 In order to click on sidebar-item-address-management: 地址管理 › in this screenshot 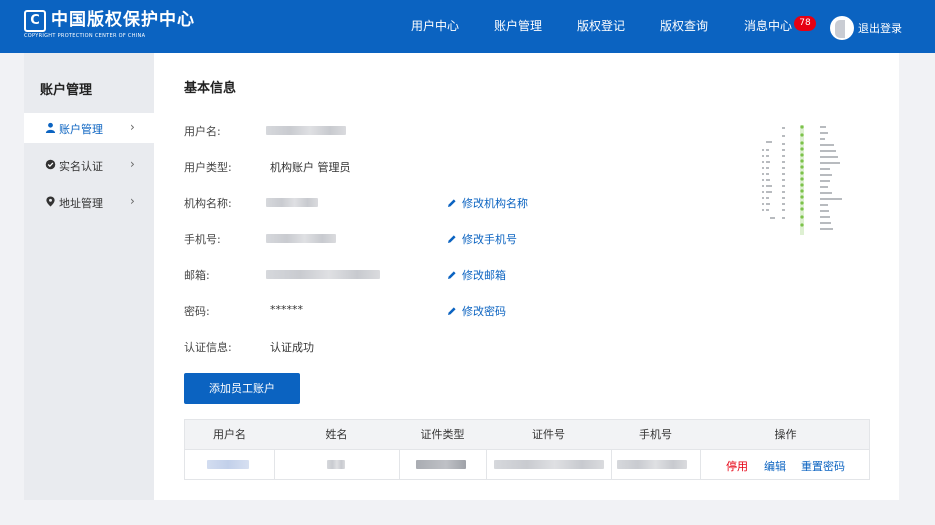, I will do `click(89, 202)`.